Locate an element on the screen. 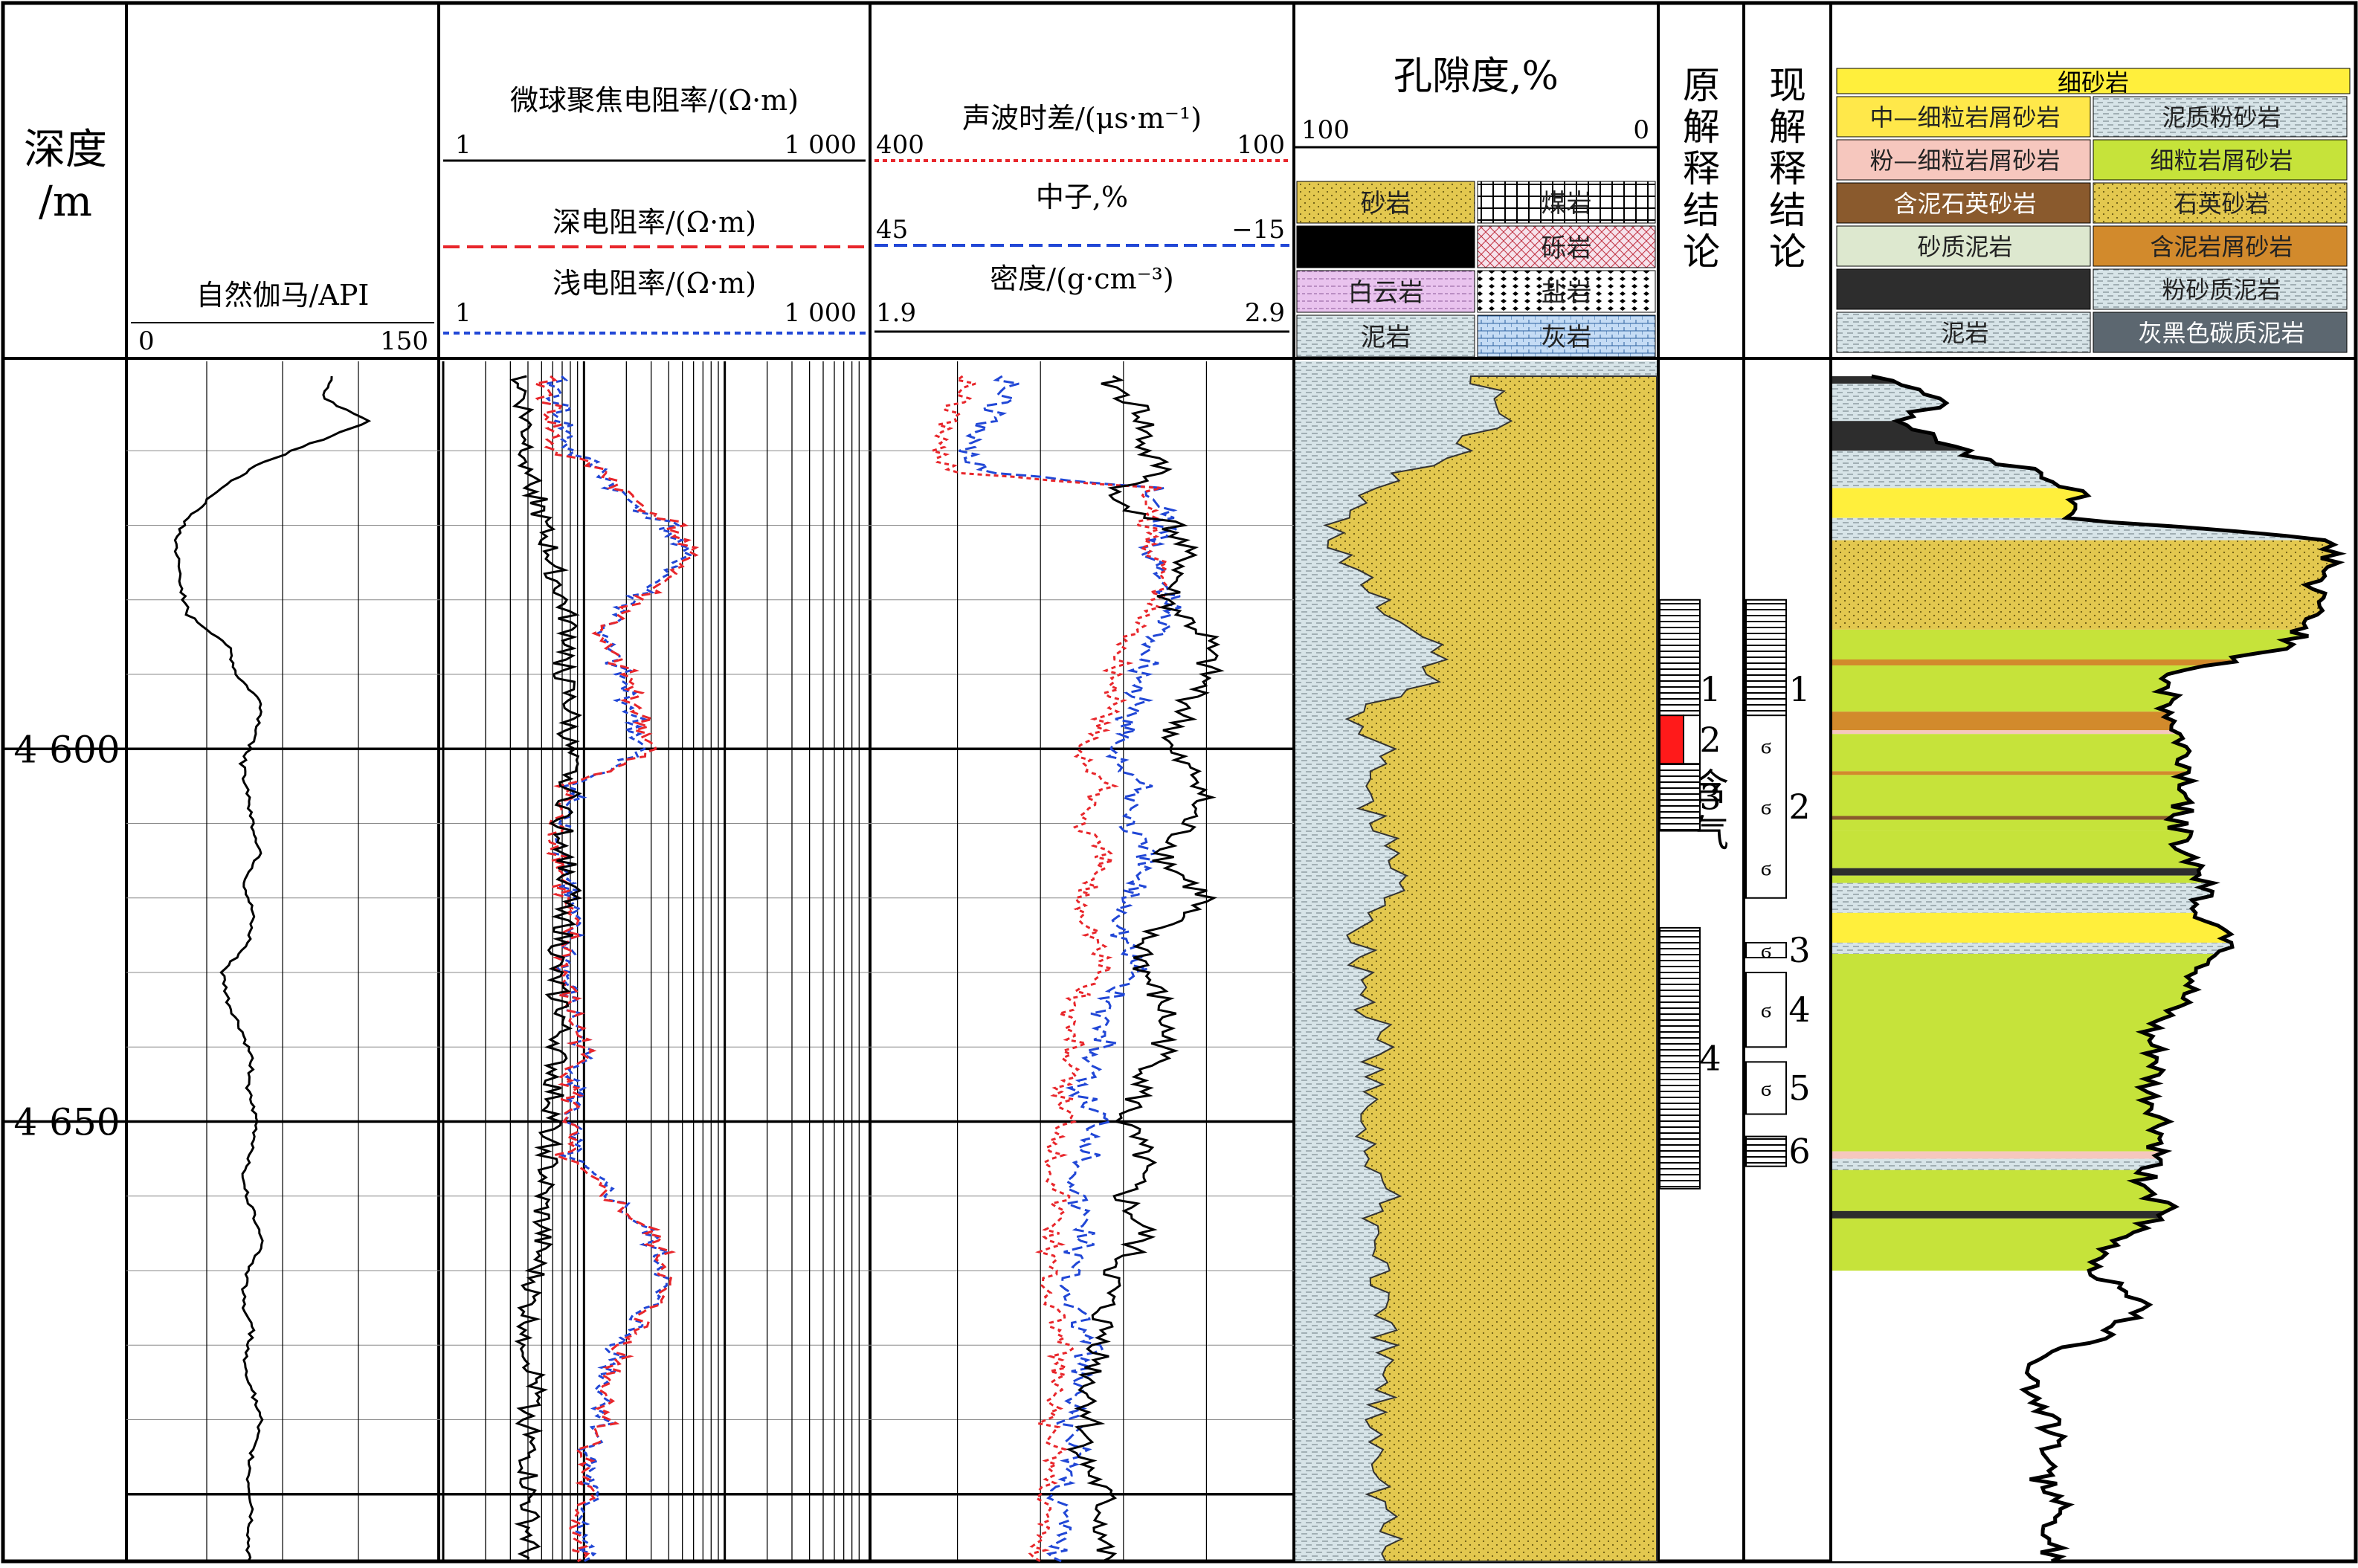 The width and height of the screenshot is (2358, 1568). depth-tick-label-0: 4 600 is located at coordinates (66, 749).